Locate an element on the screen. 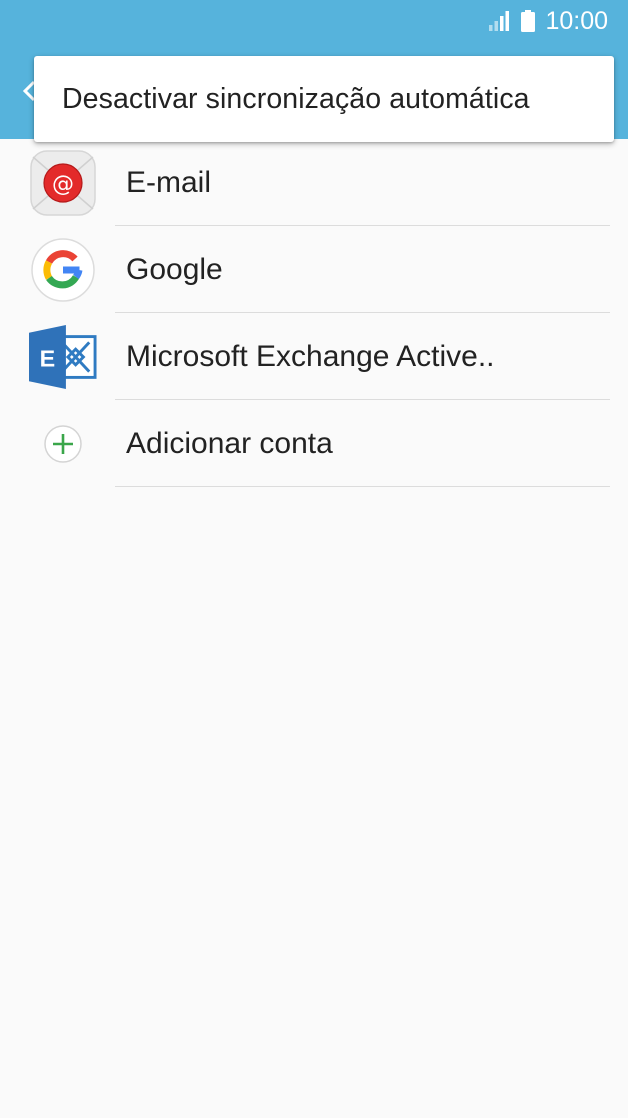 This screenshot has width=628, height=1118. status-indicators: 10:00 is located at coordinates (548, 21).